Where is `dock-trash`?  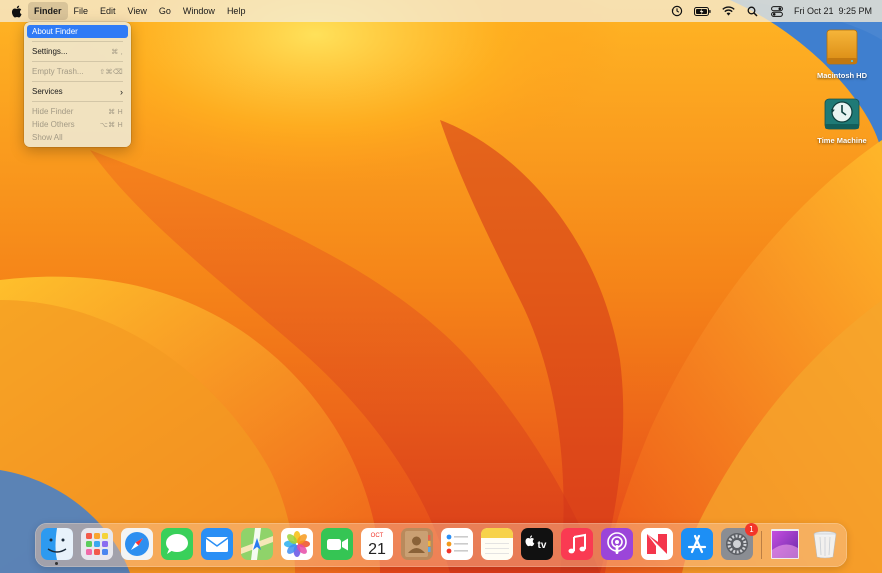
dock-trash is located at coordinates (825, 544).